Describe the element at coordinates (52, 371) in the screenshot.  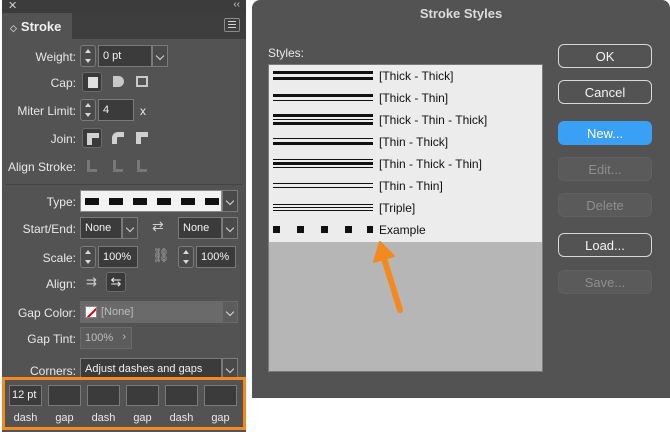
I see `corners-label: Corners:` at that location.